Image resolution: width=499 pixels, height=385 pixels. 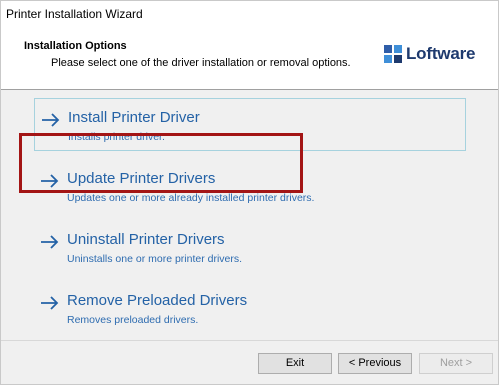 What do you see at coordinates (375, 363) in the screenshot?
I see `previous-button: < Previous` at bounding box center [375, 363].